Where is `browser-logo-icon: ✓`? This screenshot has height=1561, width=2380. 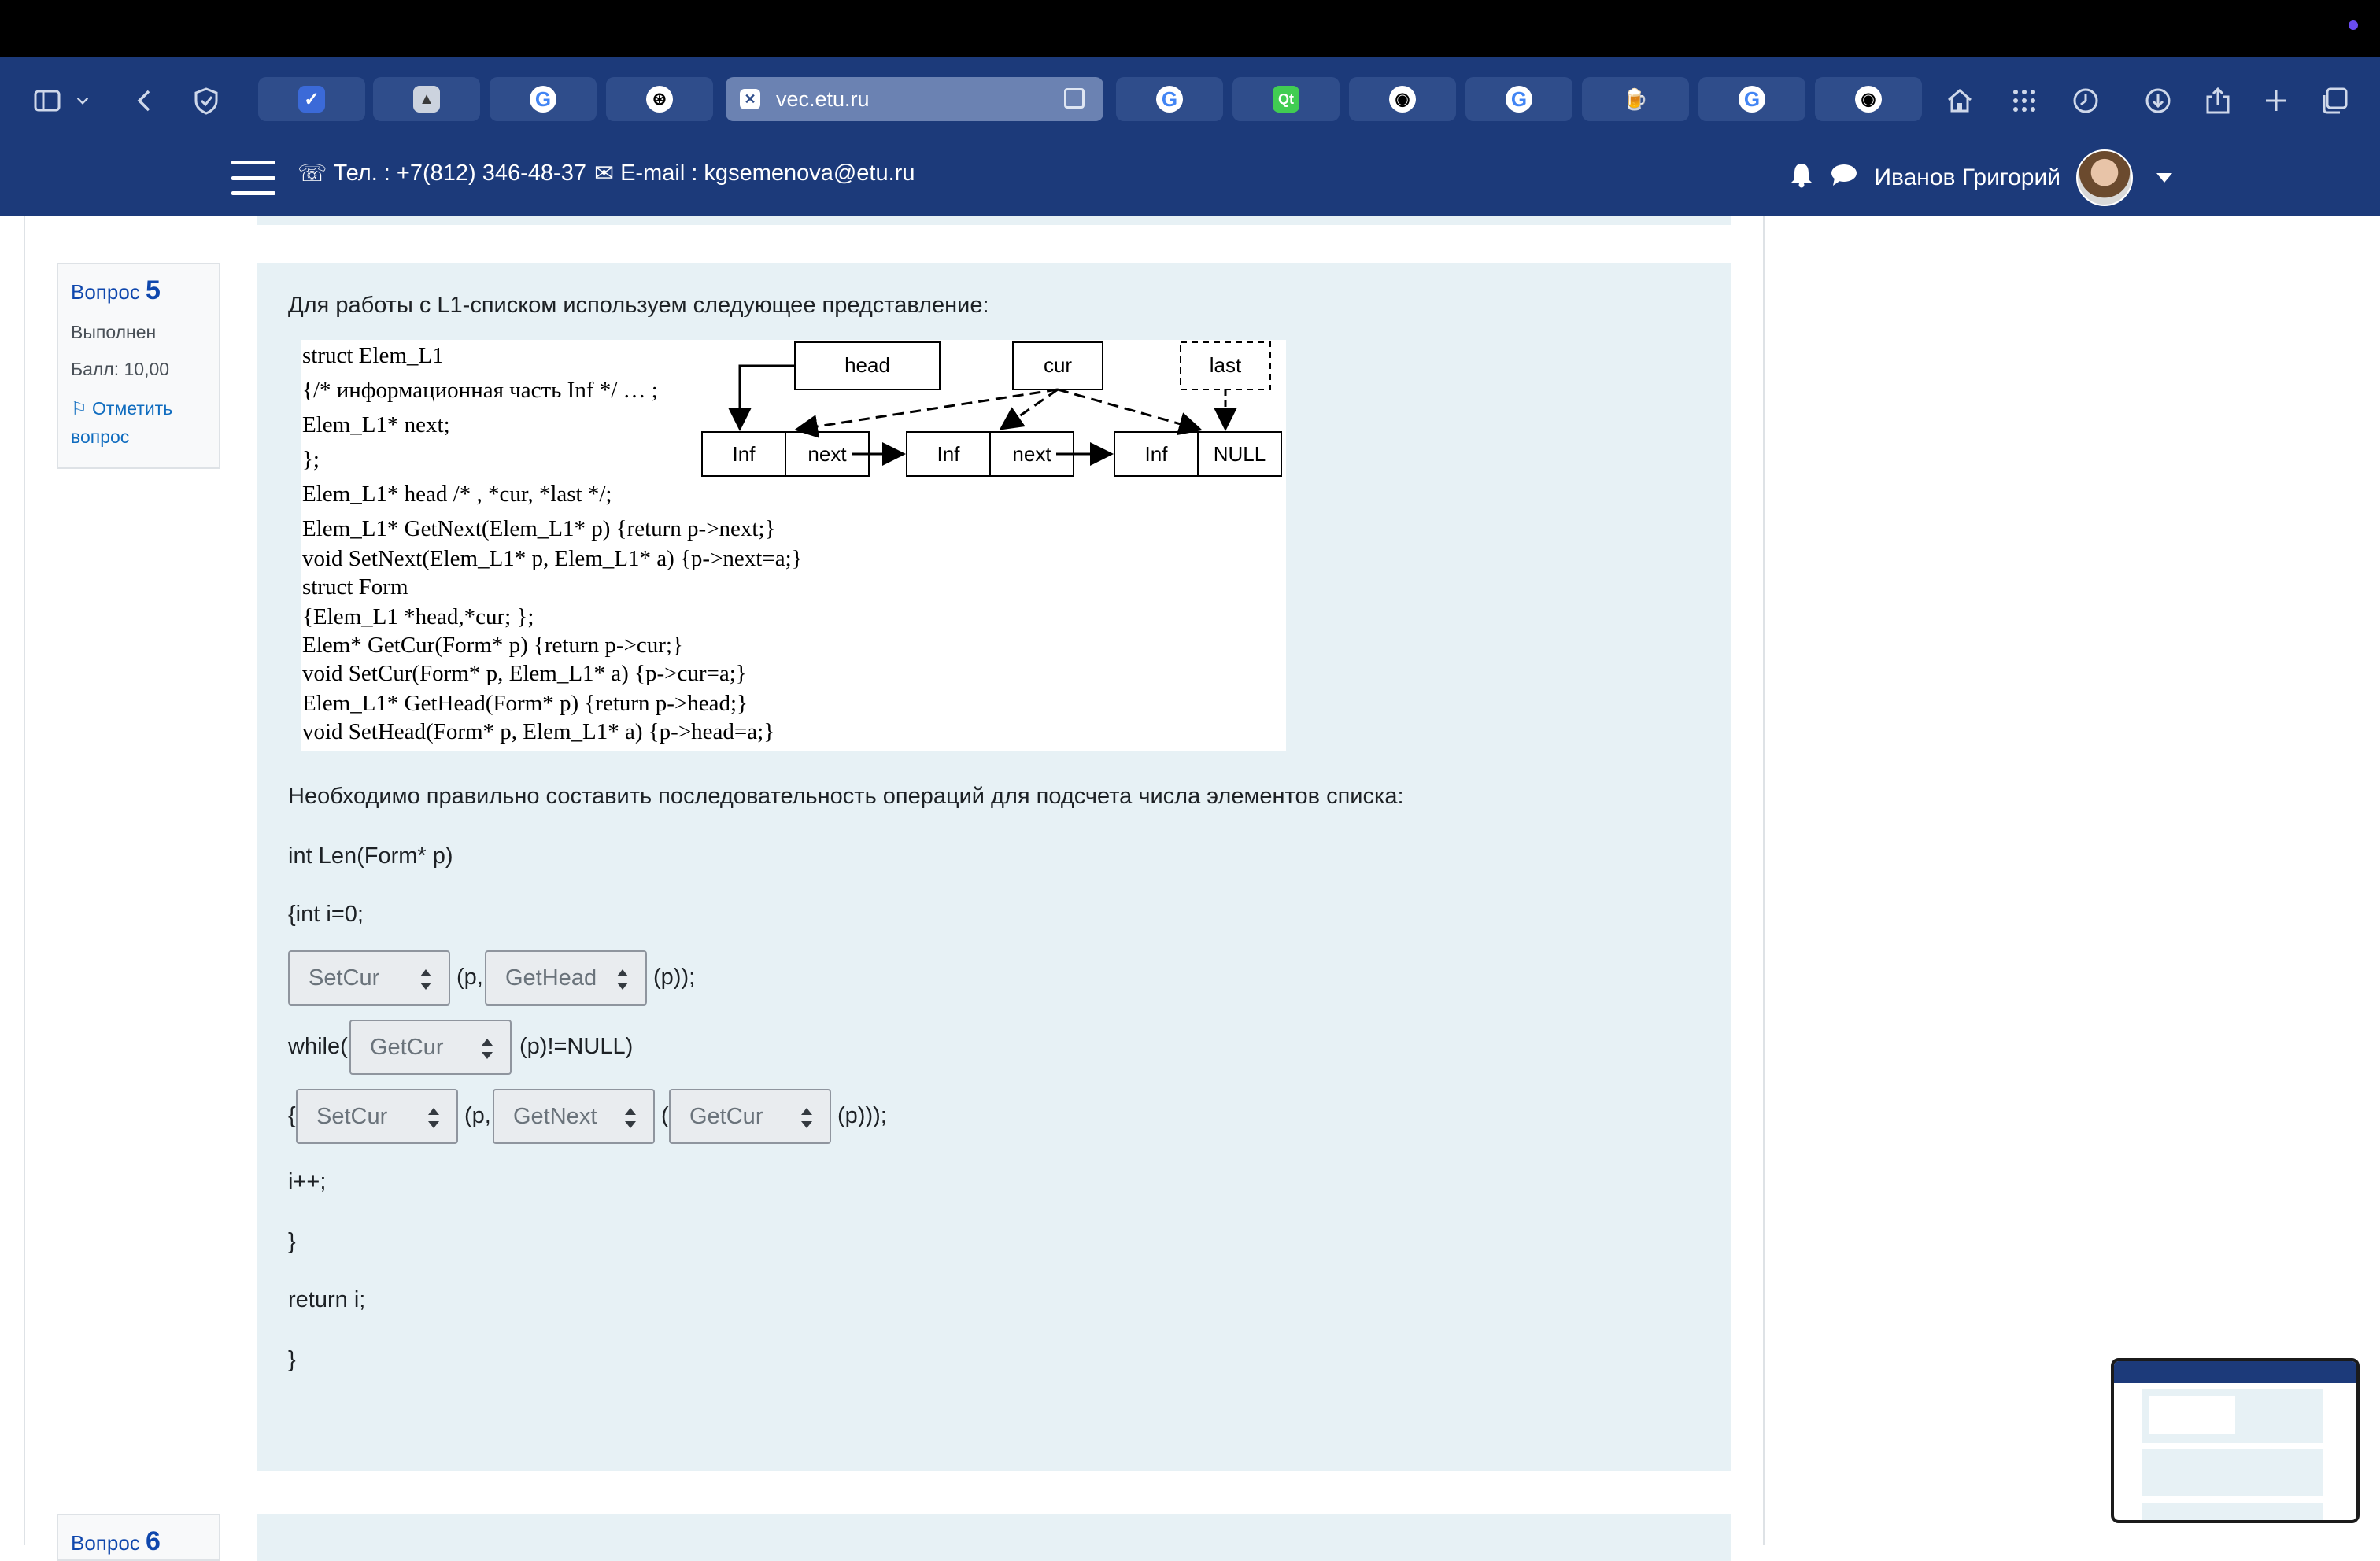
browser-logo-icon: ✓ is located at coordinates (311, 99).